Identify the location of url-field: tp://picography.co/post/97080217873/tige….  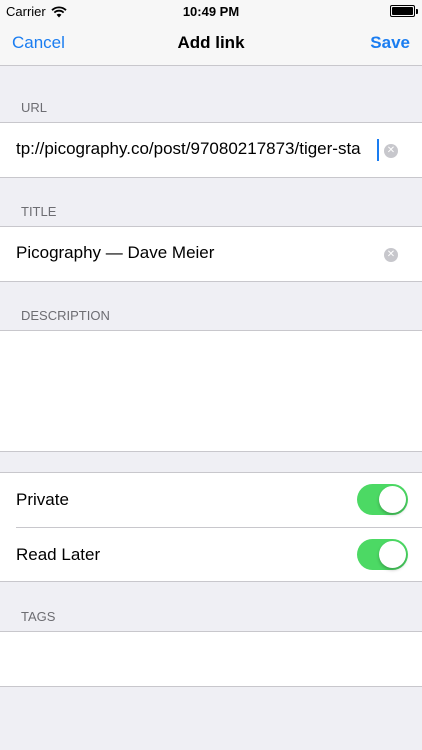
(211, 150).